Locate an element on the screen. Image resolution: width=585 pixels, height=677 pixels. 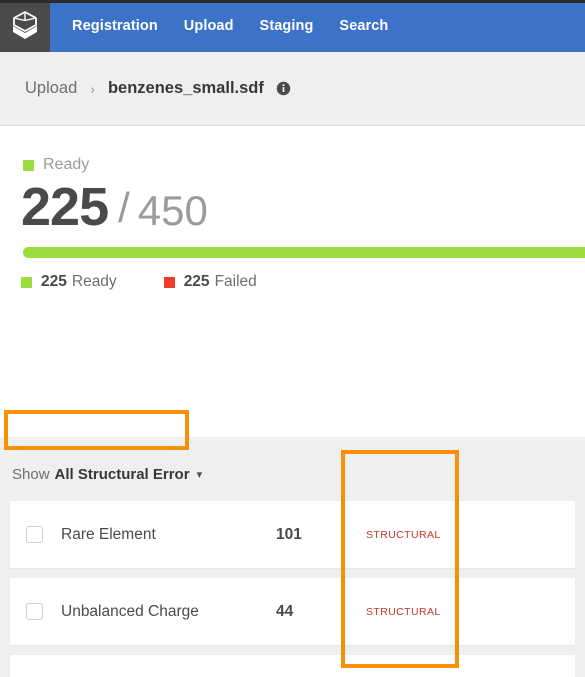
status-label: Ready is located at coordinates (66, 164).